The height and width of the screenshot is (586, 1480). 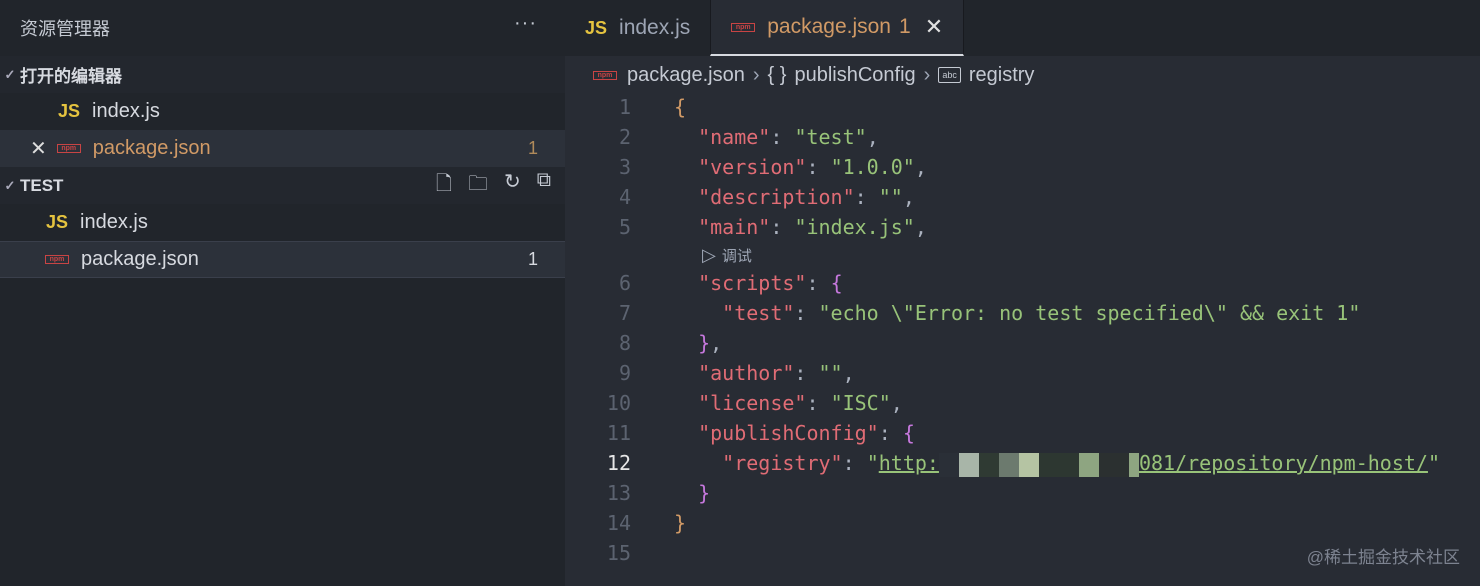 I want to click on code-line: 1{, so click(x=1022, y=107).